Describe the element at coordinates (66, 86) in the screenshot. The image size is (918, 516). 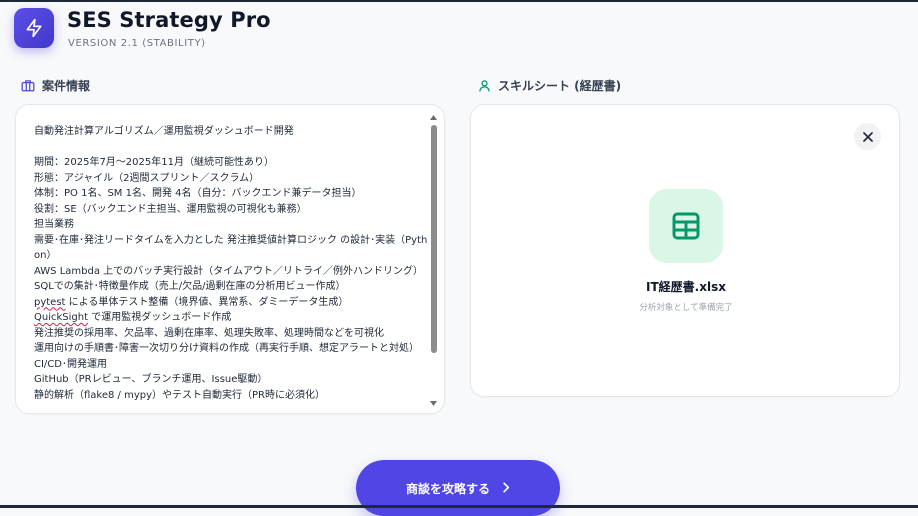
I see `project-section-title: 案件情報` at that location.